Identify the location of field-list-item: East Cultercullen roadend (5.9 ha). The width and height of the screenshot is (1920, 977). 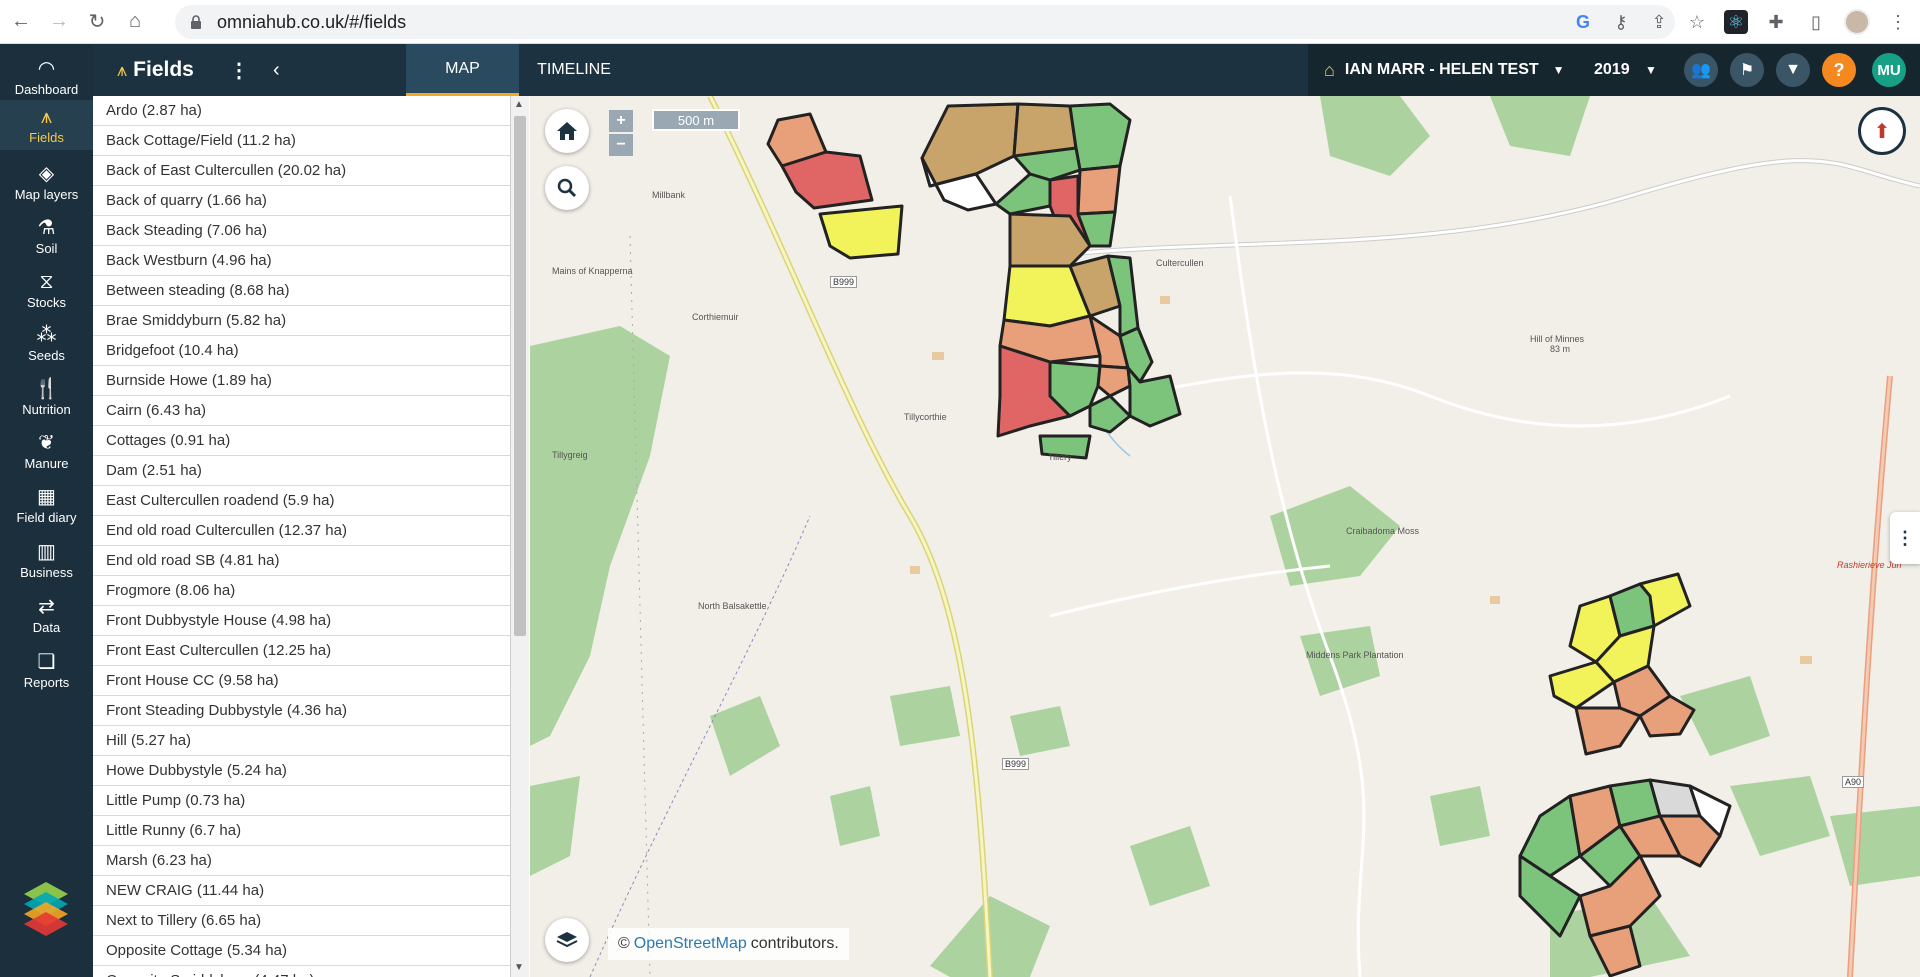
(301, 501).